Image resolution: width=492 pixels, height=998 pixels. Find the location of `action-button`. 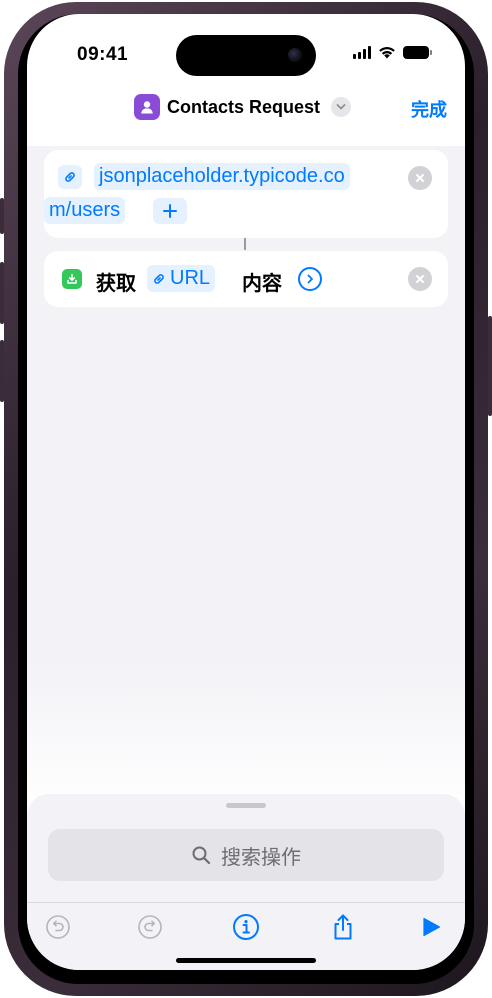

action-button is located at coordinates (2, 216).